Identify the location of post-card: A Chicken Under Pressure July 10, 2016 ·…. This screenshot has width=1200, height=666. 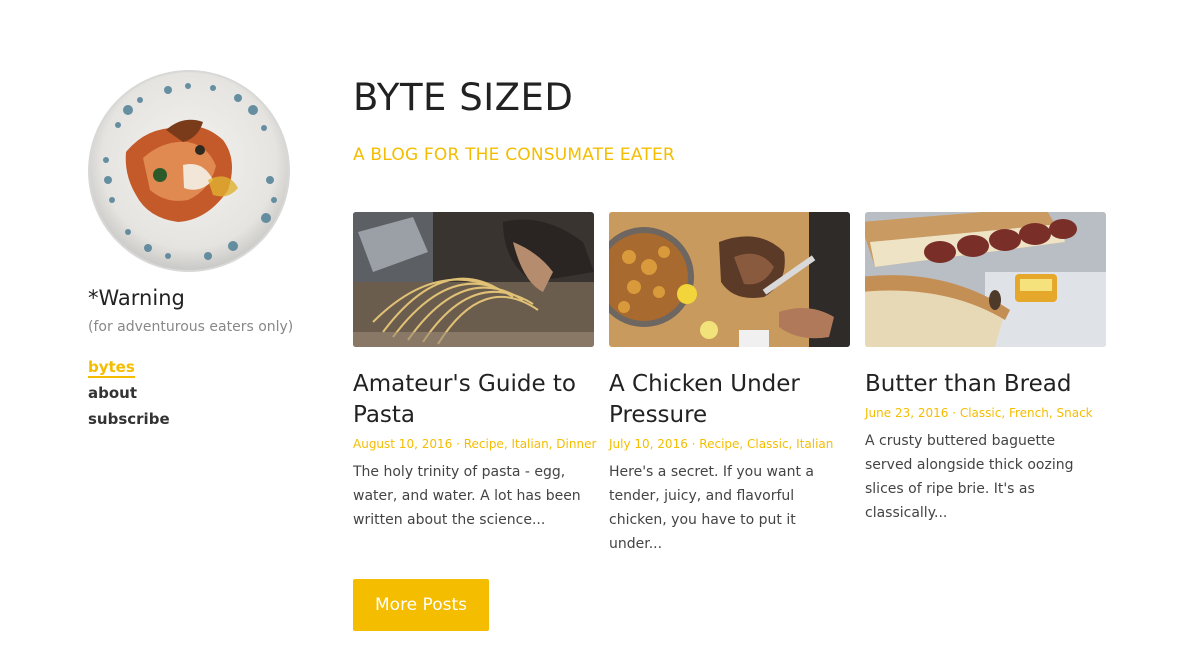
(729, 391).